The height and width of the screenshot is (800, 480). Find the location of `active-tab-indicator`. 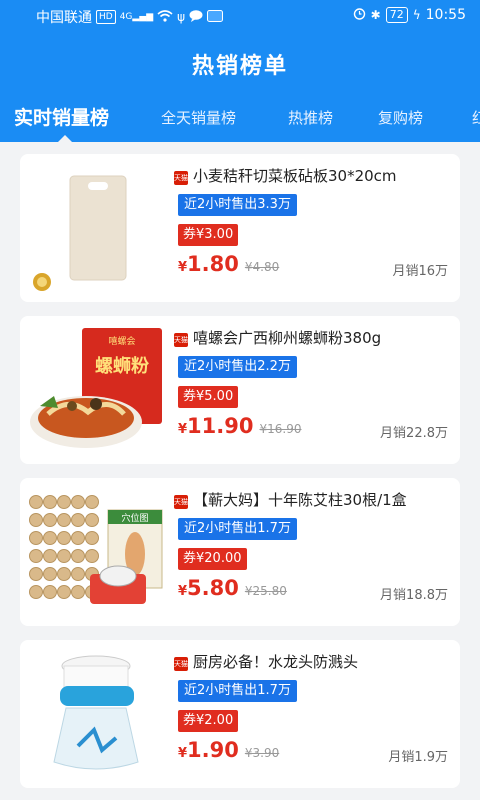

active-tab-indicator is located at coordinates (65, 138).